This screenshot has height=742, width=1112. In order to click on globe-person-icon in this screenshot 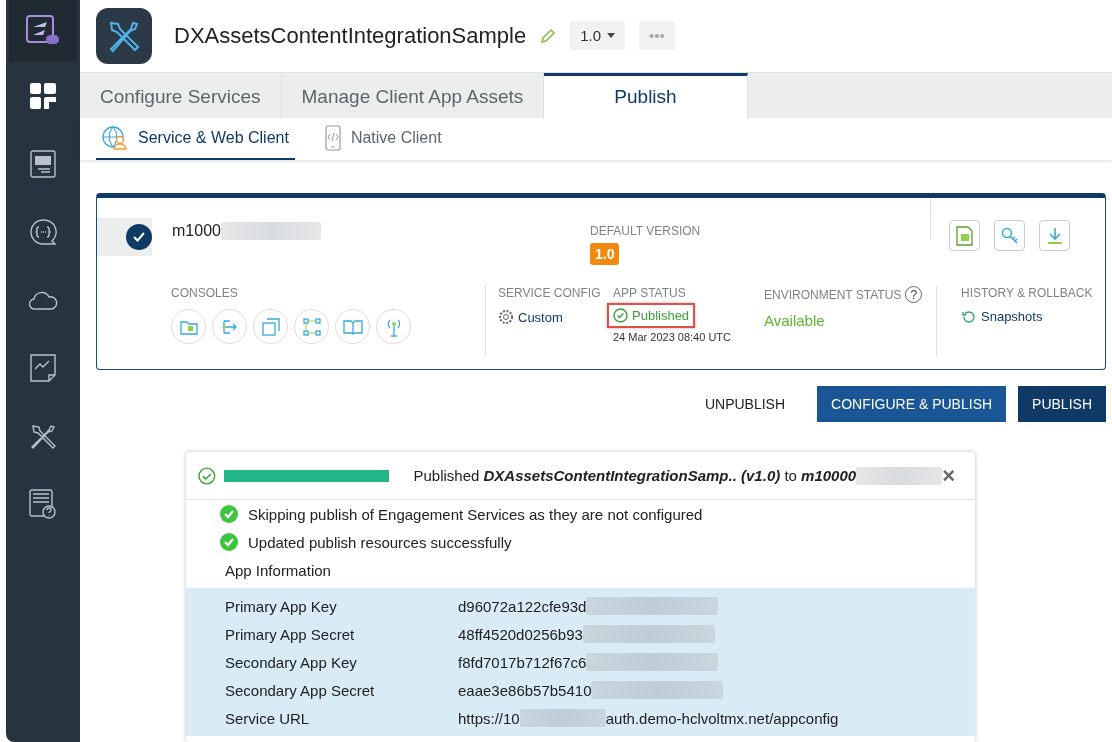, I will do `click(115, 137)`.